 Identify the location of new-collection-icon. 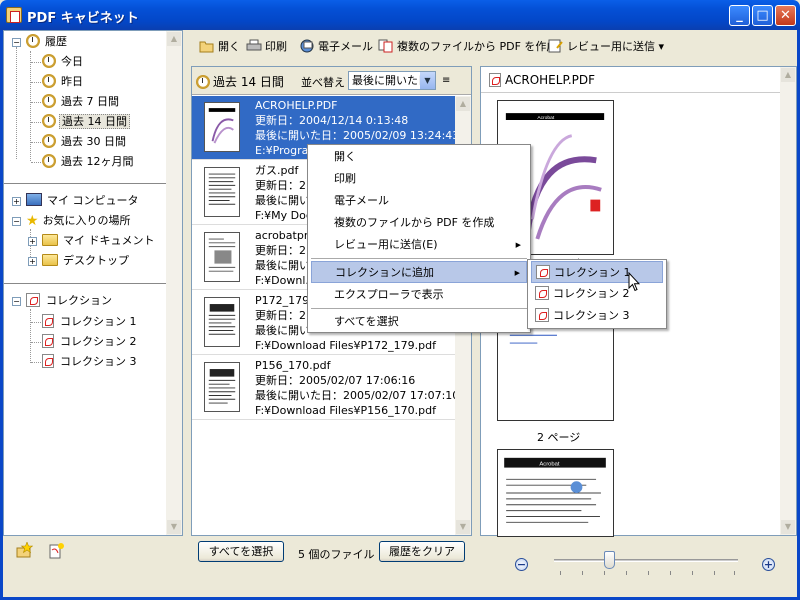
(56, 551).